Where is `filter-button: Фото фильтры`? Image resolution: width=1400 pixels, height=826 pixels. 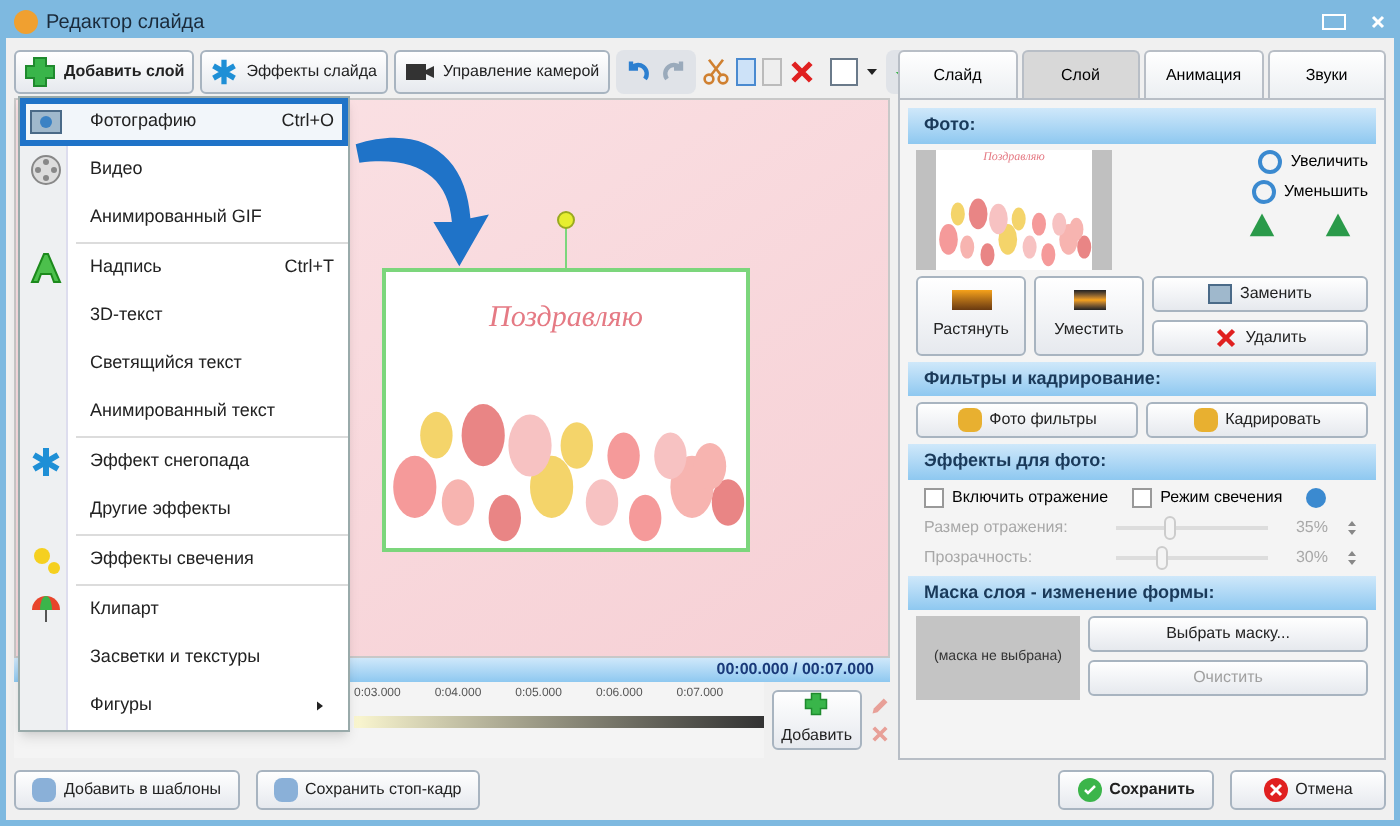 filter-button: Фото фильтры is located at coordinates (1027, 420).